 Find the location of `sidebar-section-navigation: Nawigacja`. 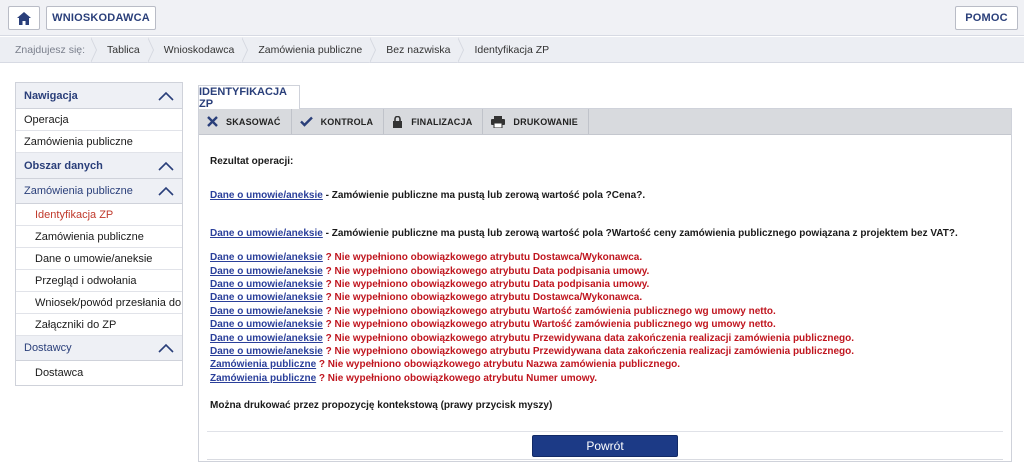

sidebar-section-navigation: Nawigacja is located at coordinates (99, 96).